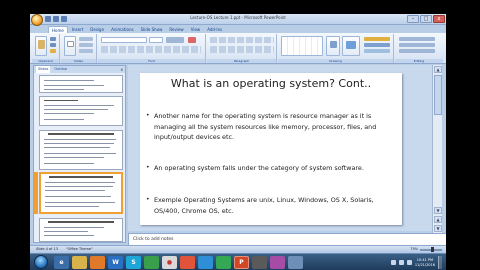  I want to click on group-label-font: Font, so click(151, 61).